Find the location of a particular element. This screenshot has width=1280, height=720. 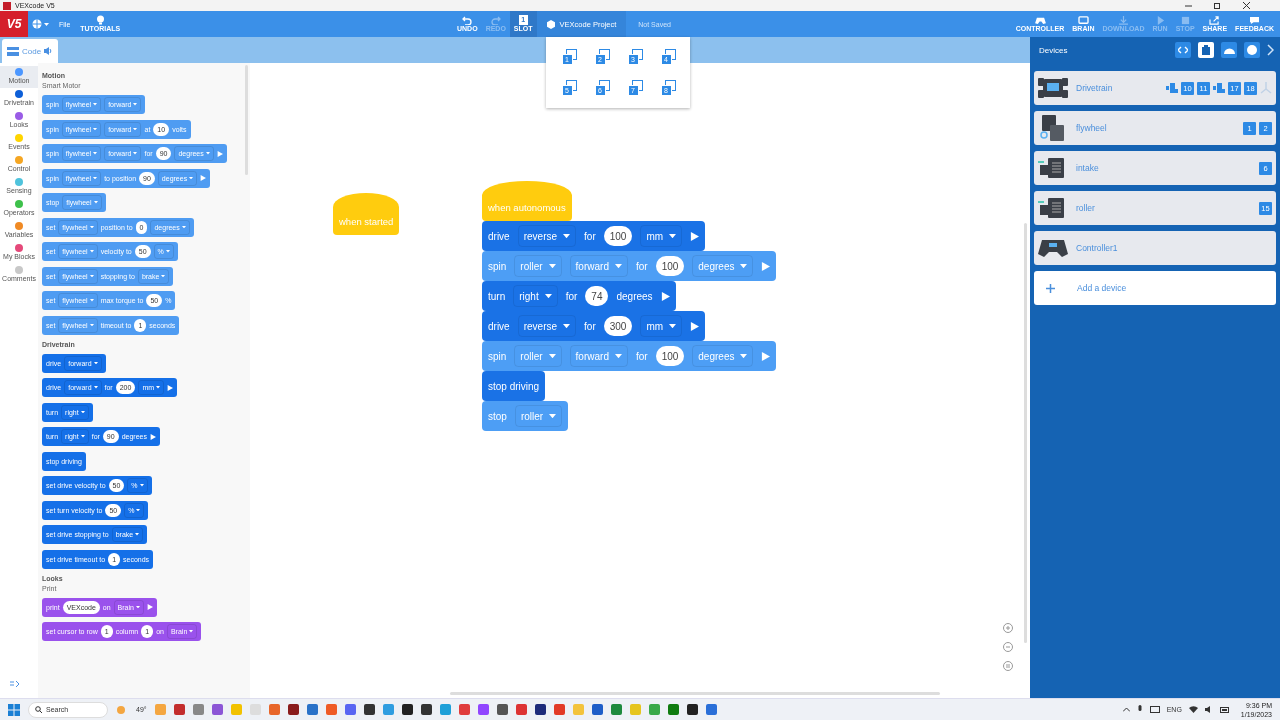

close-icon is located at coordinates (1246, 5).